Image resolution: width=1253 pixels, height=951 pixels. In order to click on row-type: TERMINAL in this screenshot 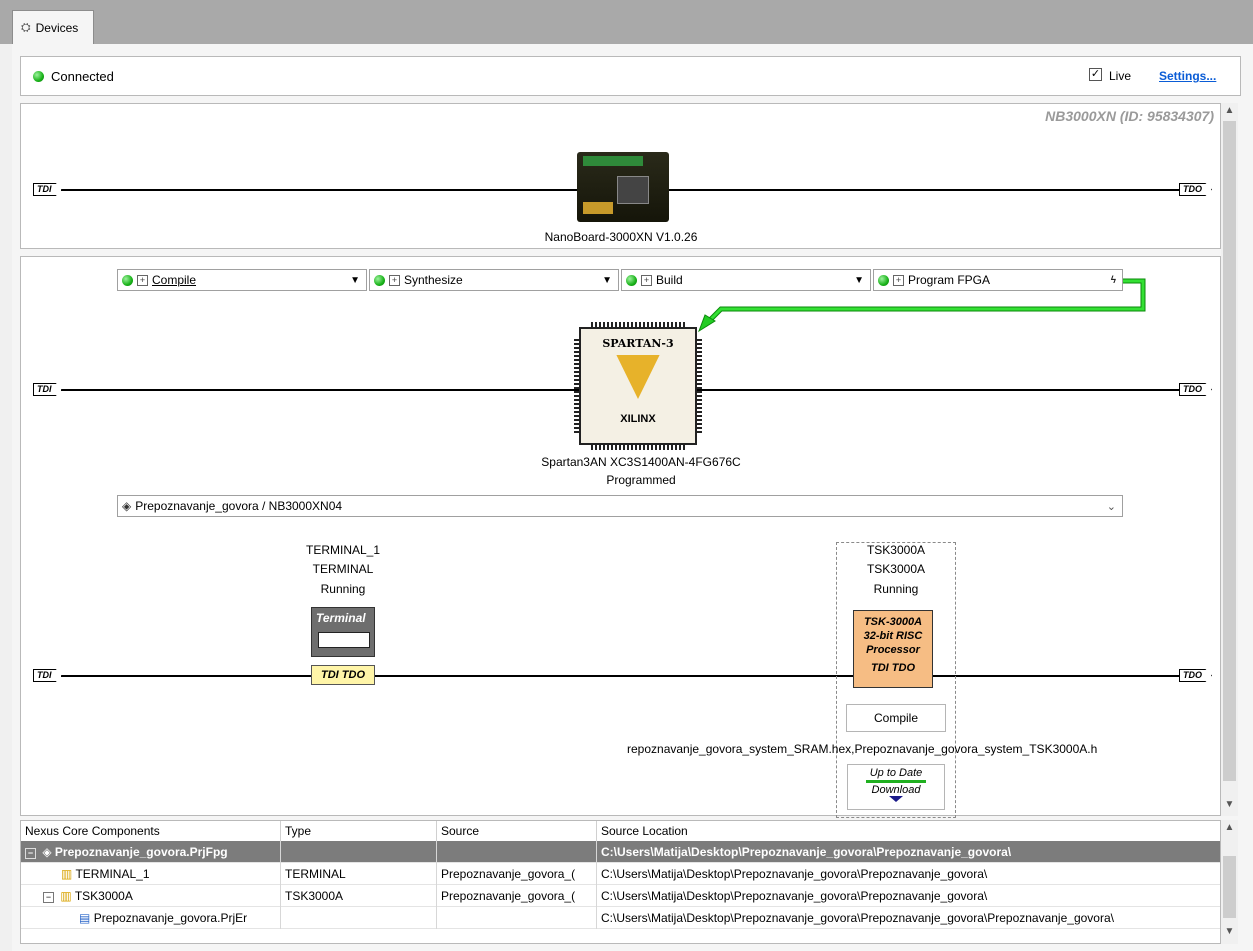, I will do `click(359, 874)`.